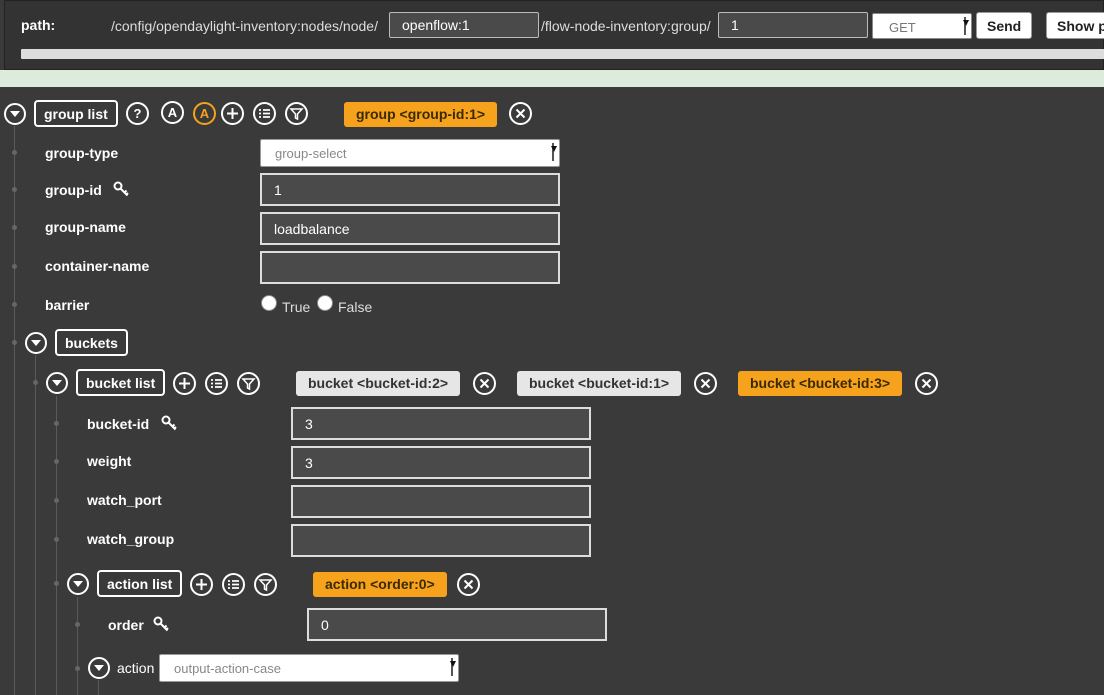 This screenshot has height=695, width=1104. Describe the element at coordinates (82, 153) in the screenshot. I see `group-type-label: group-type` at that location.